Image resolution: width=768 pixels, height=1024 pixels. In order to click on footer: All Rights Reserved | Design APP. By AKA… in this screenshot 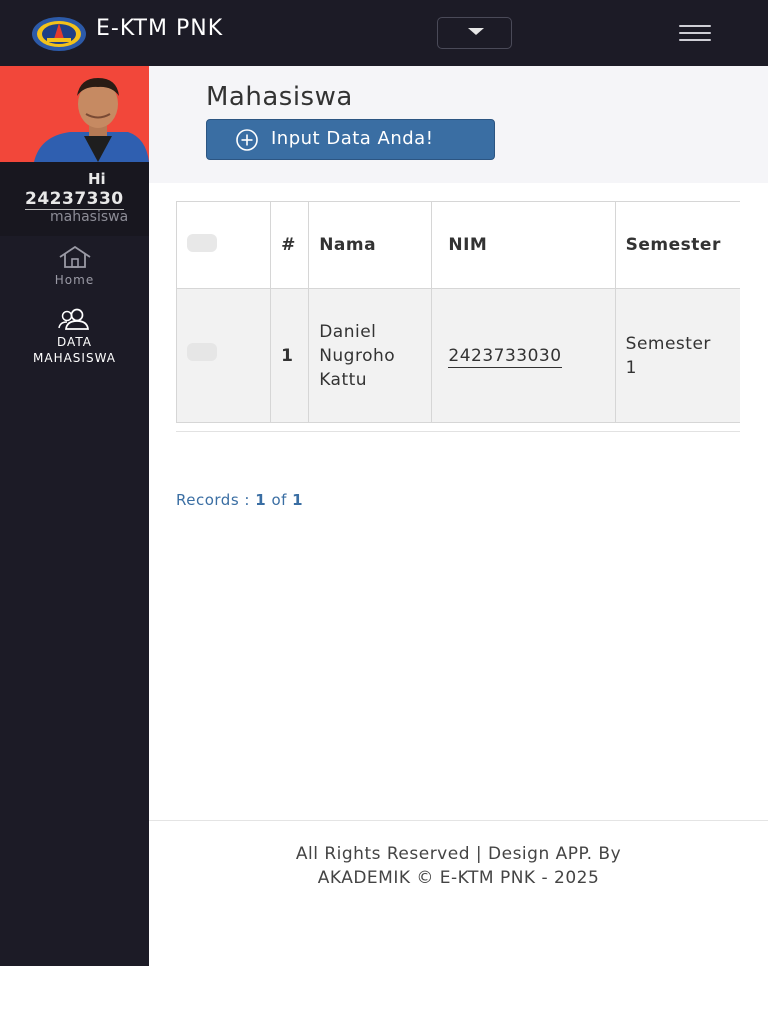, I will do `click(458, 866)`.